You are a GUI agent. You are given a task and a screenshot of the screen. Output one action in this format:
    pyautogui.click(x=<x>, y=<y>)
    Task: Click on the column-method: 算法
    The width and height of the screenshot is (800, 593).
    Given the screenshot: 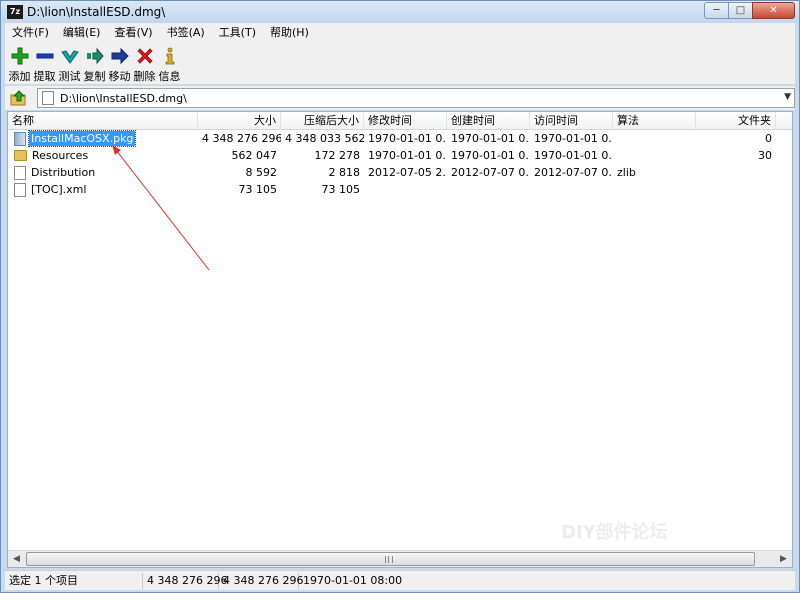 What is the action you would take?
    pyautogui.click(x=654, y=121)
    